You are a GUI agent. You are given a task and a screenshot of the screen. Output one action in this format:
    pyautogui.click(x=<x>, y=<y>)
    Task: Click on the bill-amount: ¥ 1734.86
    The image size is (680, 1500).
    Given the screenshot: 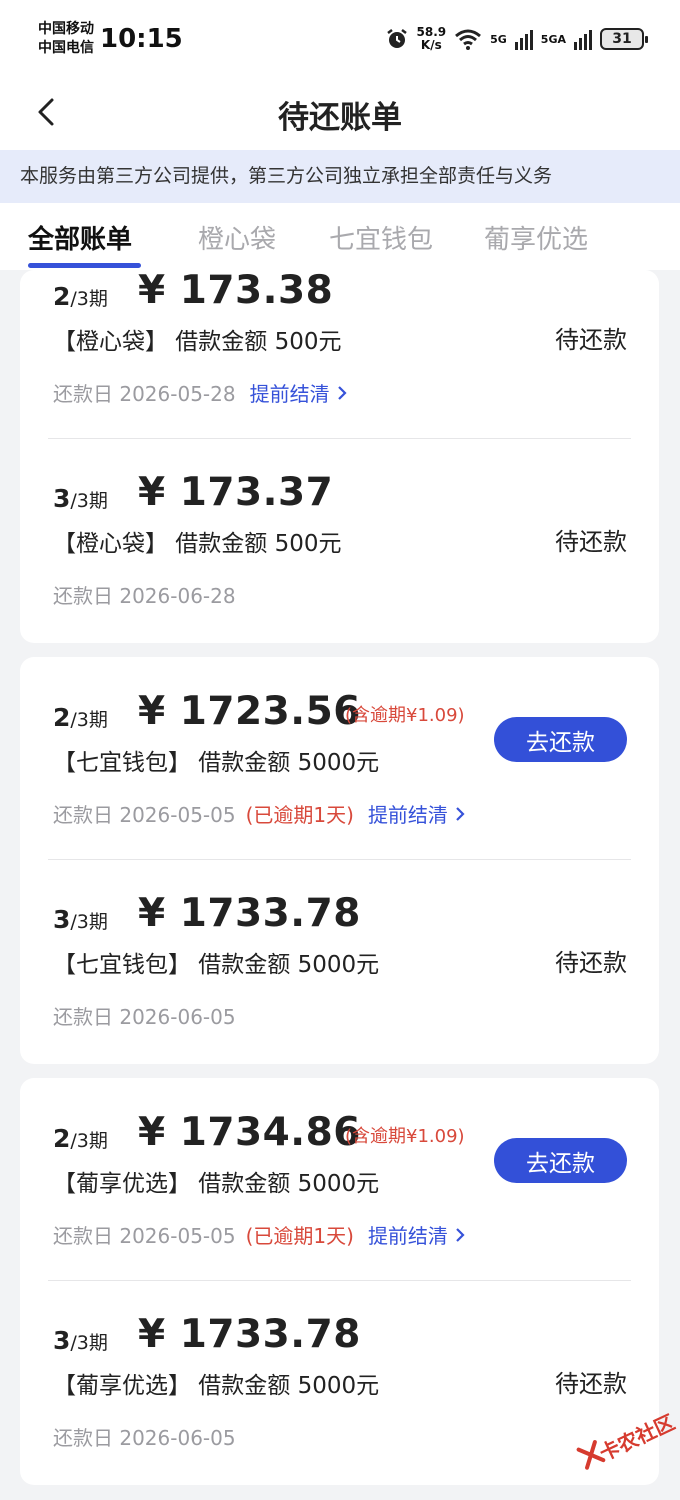 What is the action you would take?
    pyautogui.click(x=249, y=1132)
    